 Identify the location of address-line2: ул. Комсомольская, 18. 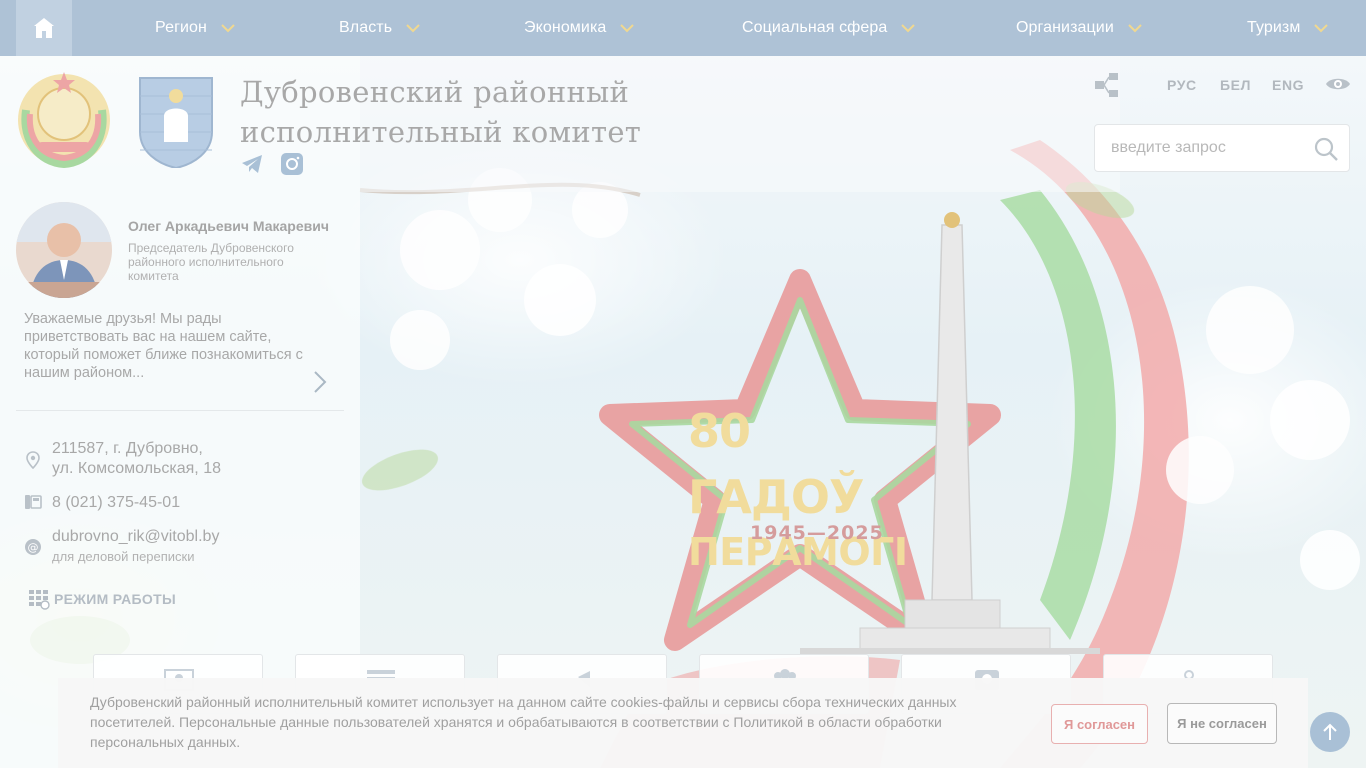
(136, 468).